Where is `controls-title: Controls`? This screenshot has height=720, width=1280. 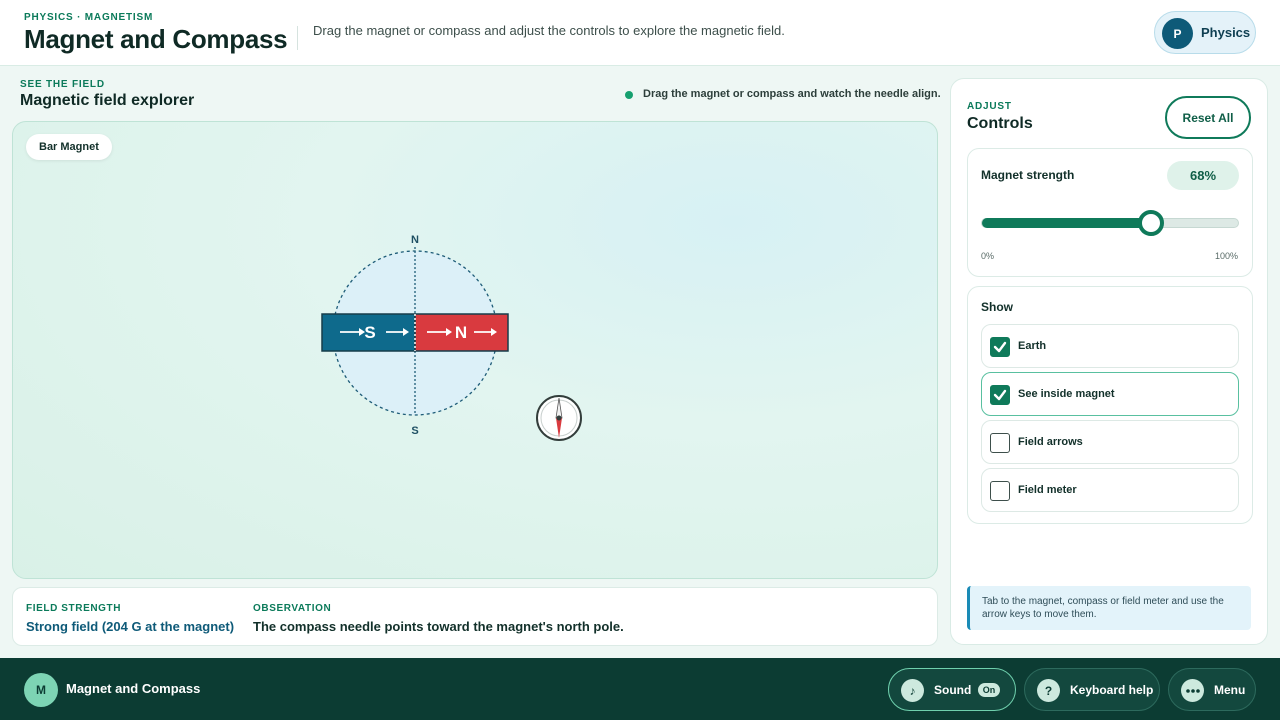
controls-title: Controls is located at coordinates (1000, 123).